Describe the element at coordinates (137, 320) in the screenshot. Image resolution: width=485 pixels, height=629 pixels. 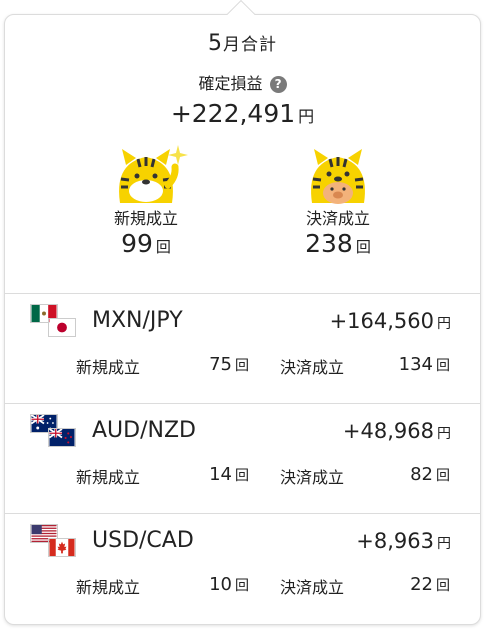
I see `pair-name: MXN/JPY` at that location.